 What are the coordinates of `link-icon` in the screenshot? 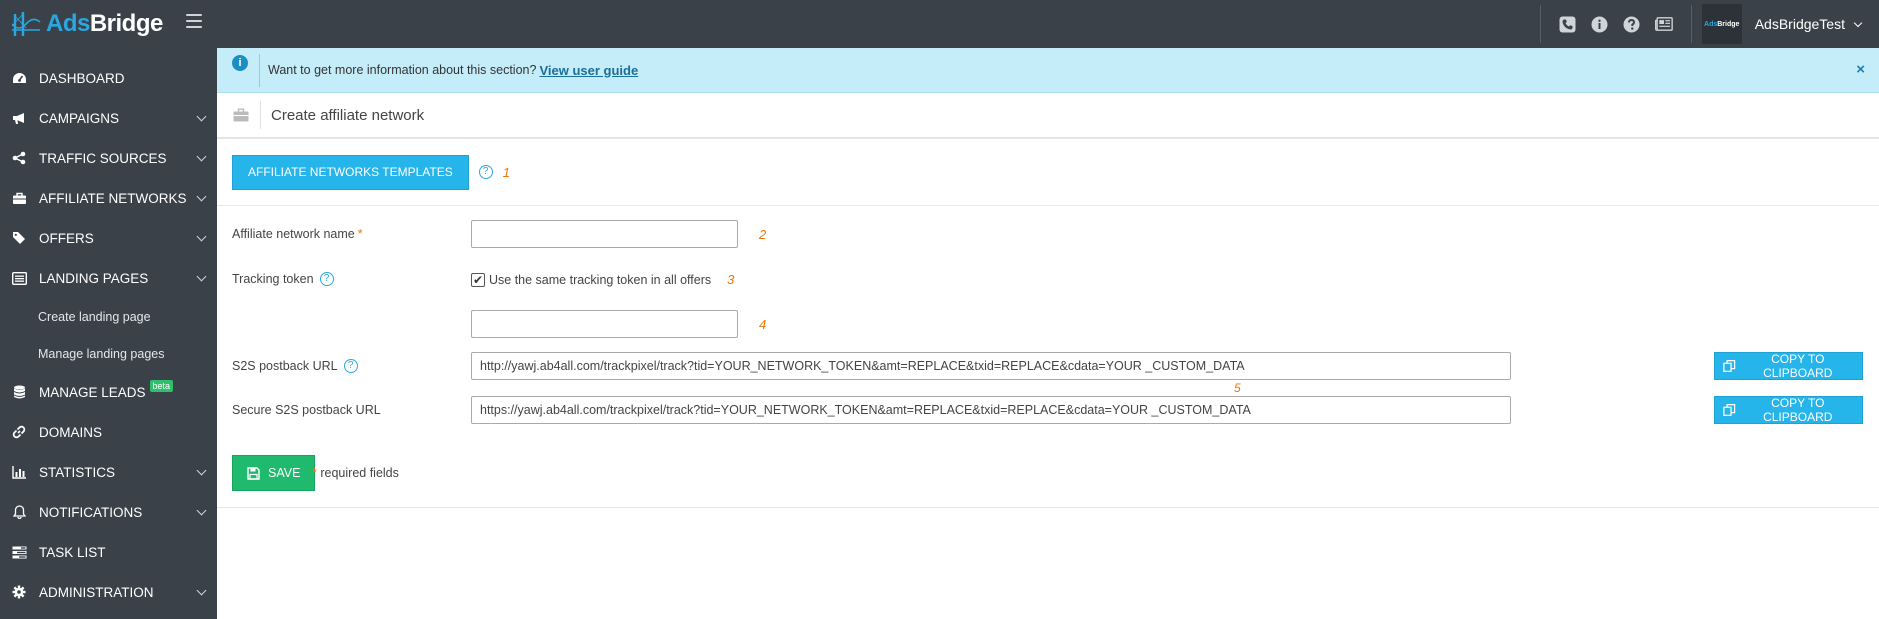 It's located at (19, 432).